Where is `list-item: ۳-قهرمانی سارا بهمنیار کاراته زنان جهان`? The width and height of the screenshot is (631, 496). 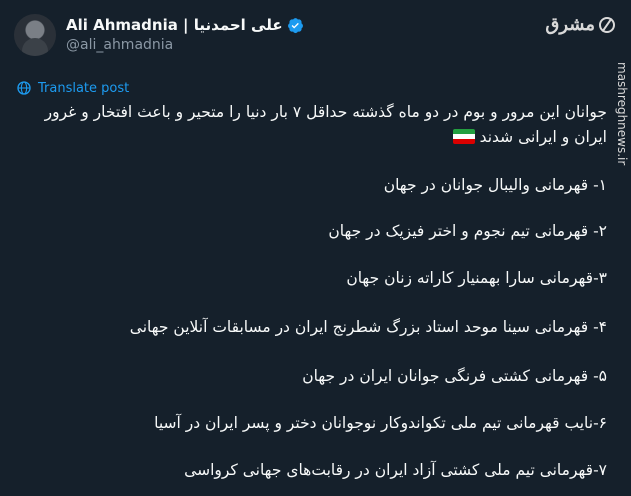
list-item: ۳-قهرمانی سارا بهمنیار کاراته زنان جهان is located at coordinates (476, 278).